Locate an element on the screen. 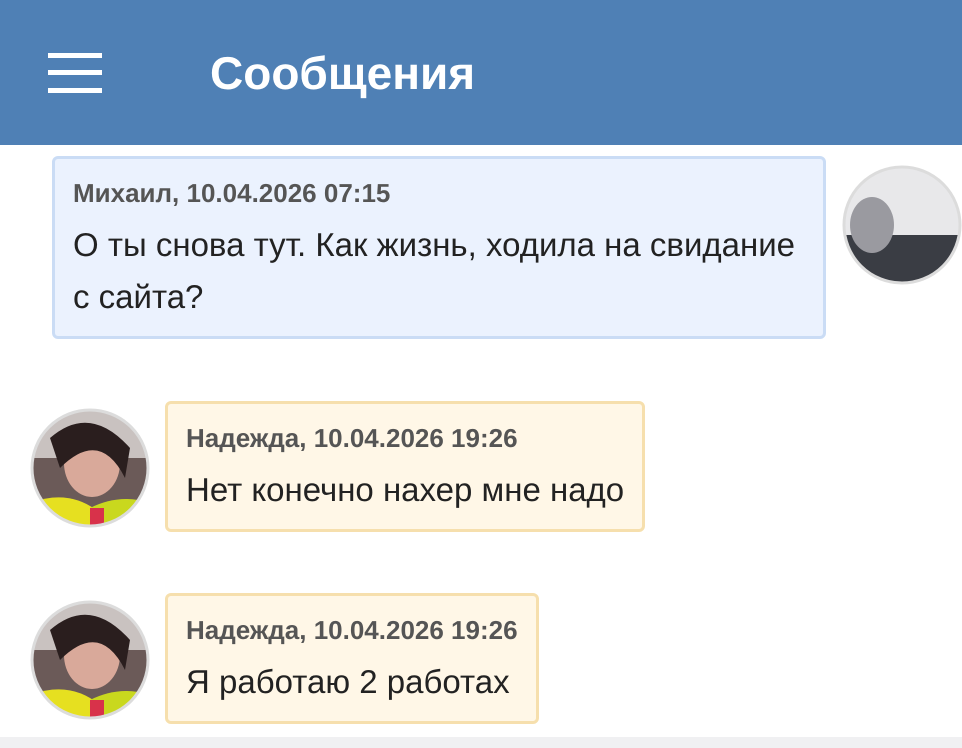 The height and width of the screenshot is (748, 962). message-text: О ты снова тут. Как жизнь, ходила на свидание с сайта? is located at coordinates (434, 271).